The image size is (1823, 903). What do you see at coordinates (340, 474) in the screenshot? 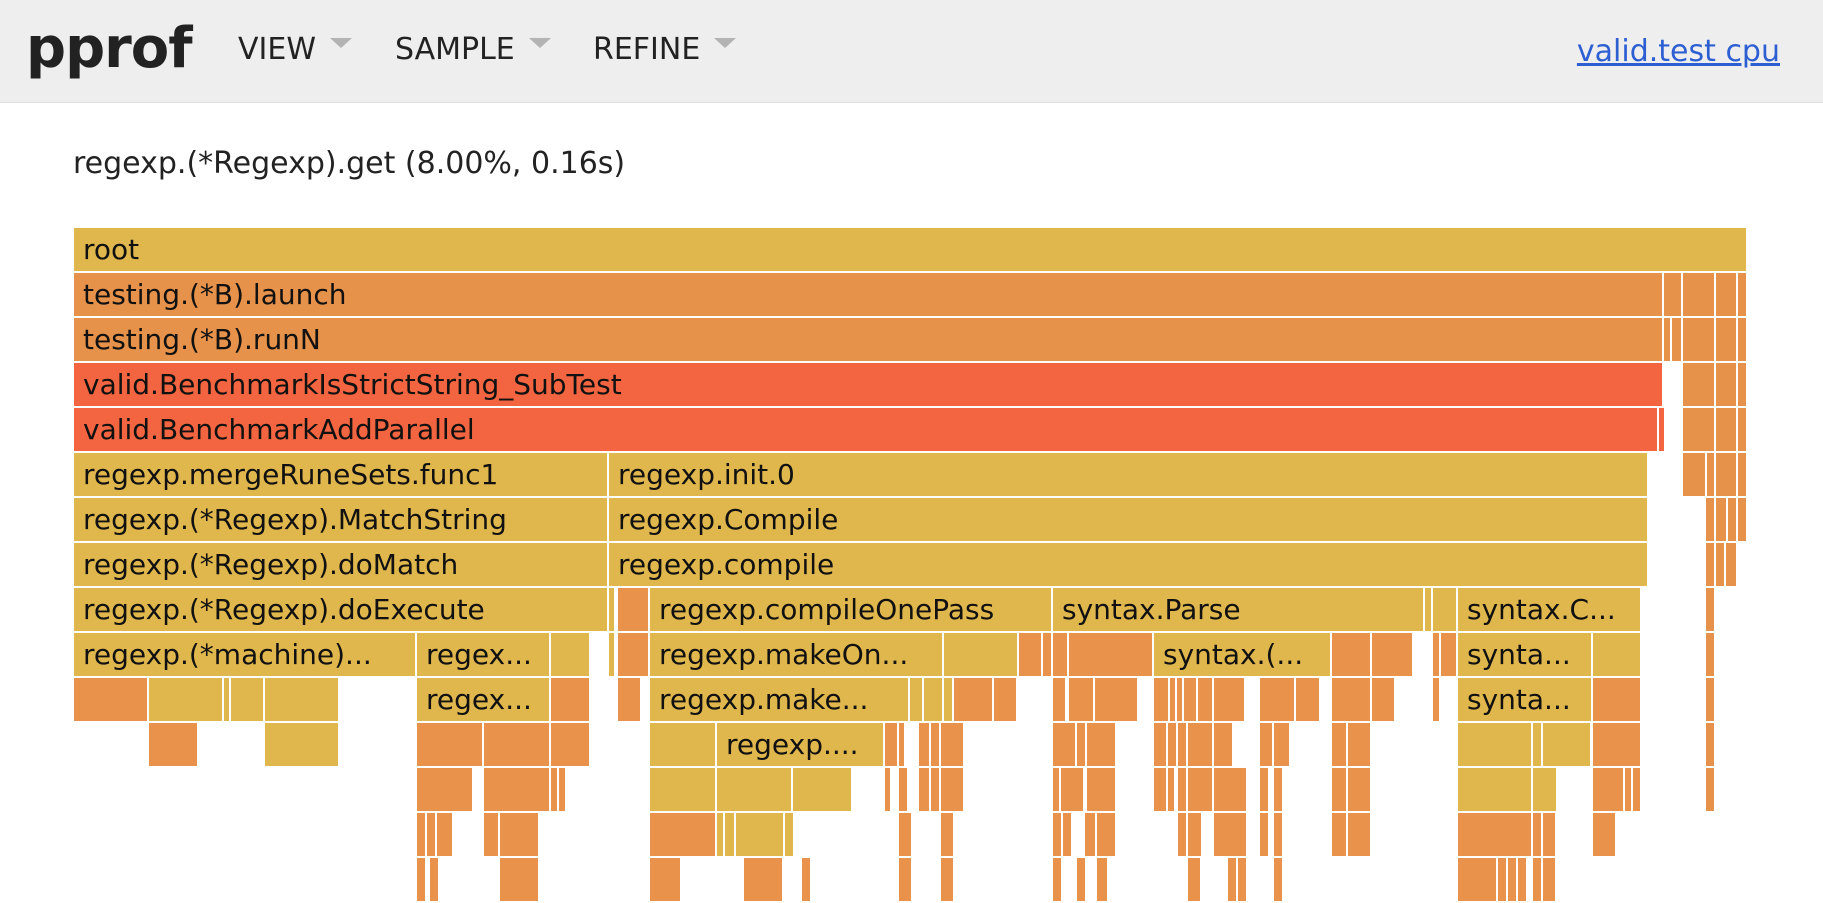
I see `flame-frame-regexp-mergerunesets-func1: regexp.mergeRuneSets.func1` at bounding box center [340, 474].